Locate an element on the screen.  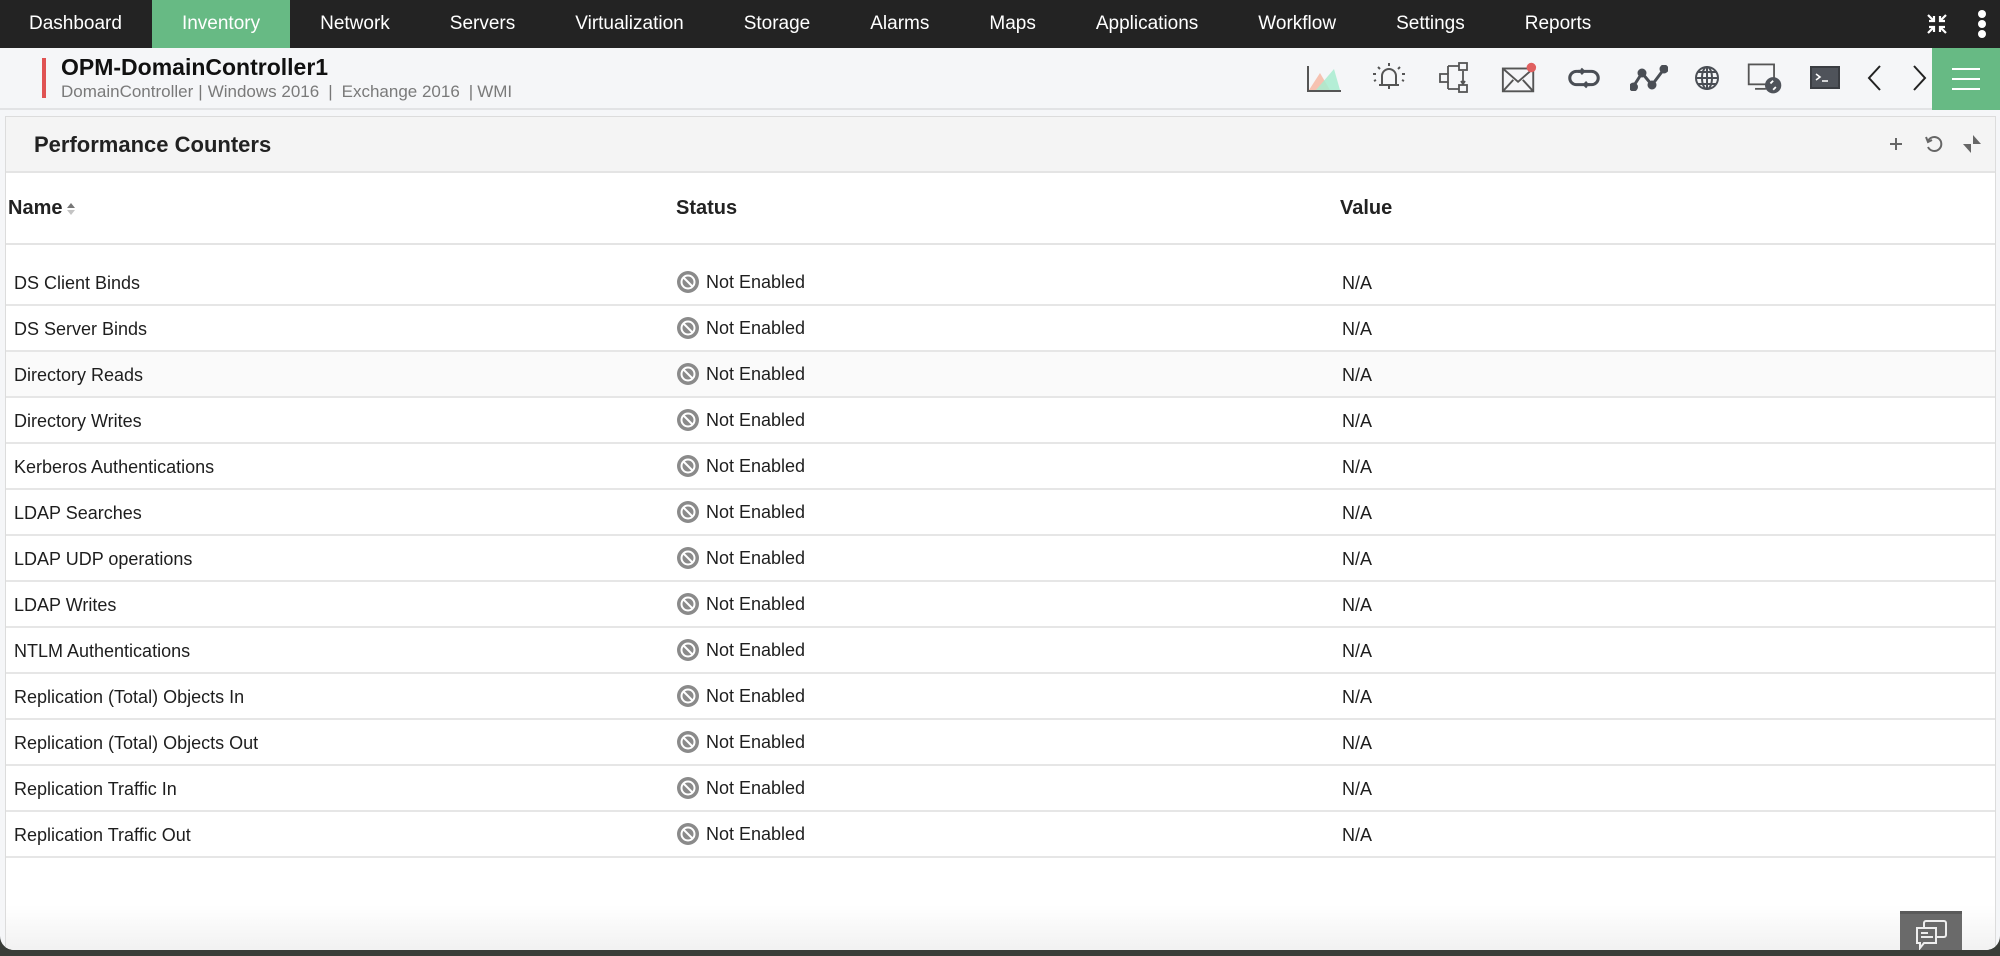
nav-right-controls is located at coordinates (1962, 24).